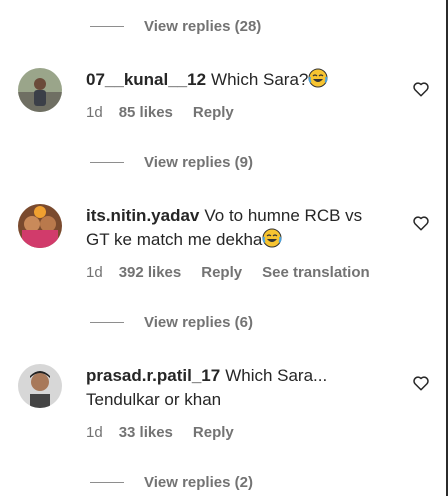  I want to click on comment-meta: 1d 33 likes Reply, so click(236, 432).